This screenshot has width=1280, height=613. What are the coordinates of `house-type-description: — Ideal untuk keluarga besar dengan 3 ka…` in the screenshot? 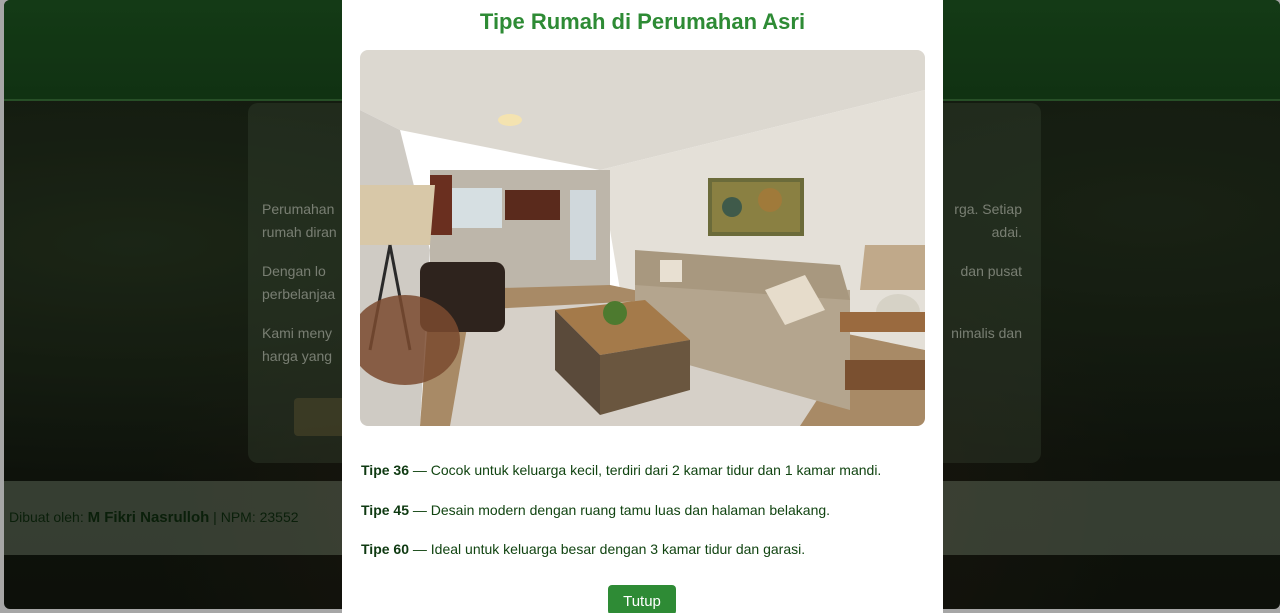 It's located at (607, 549).